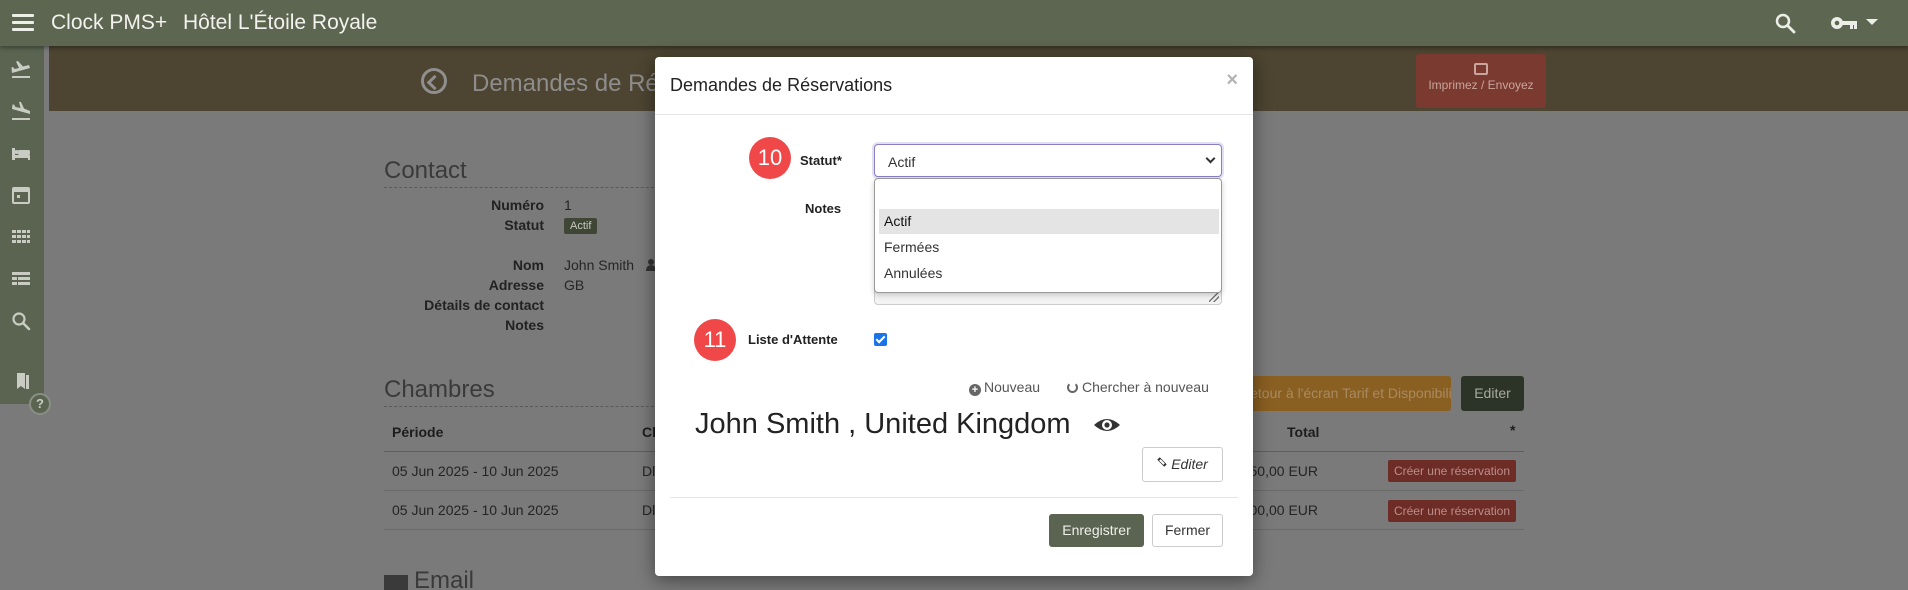  I want to click on eye-icon, so click(1107, 425).